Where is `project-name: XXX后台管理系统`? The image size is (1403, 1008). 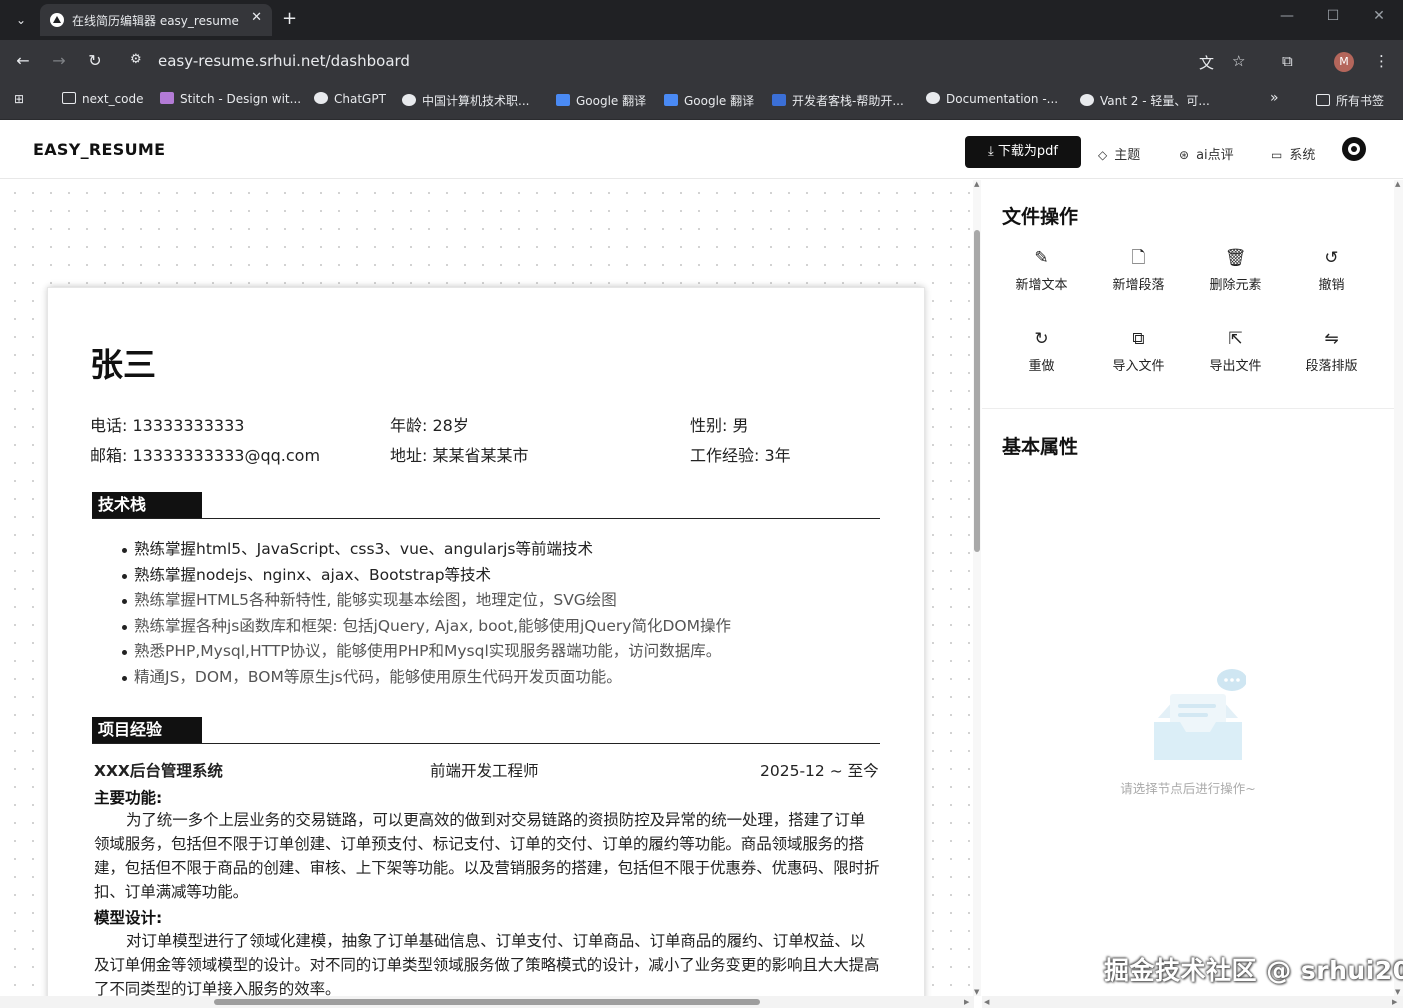 project-name: XXX后台管理系统 is located at coordinates (158, 770).